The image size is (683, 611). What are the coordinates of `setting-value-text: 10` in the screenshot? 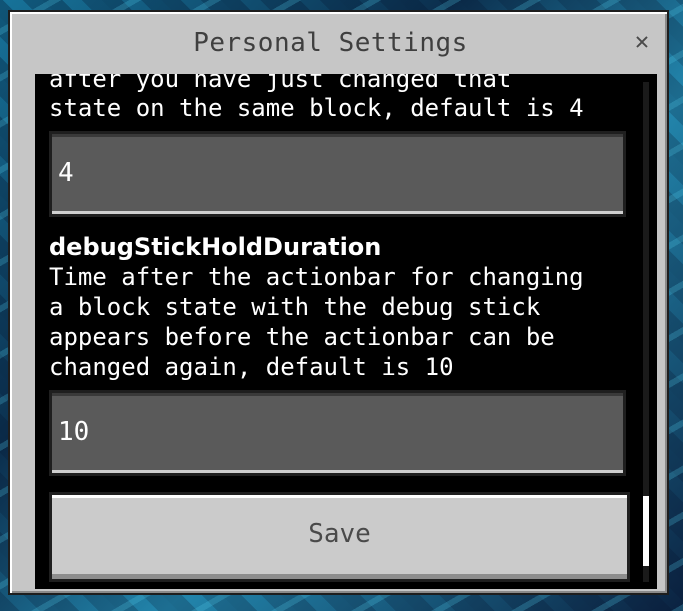 It's located at (74, 432).